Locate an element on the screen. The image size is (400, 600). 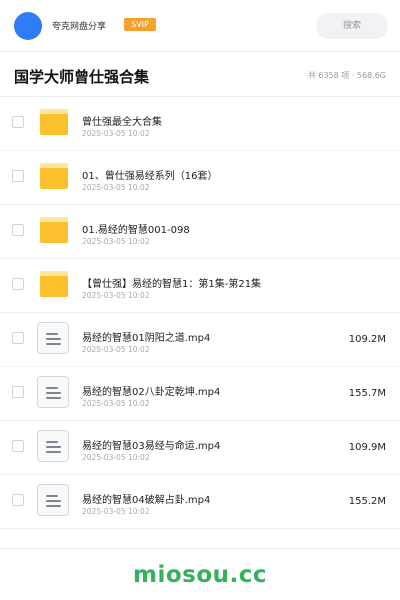
svip-badge: SVIP is located at coordinates (140, 24).